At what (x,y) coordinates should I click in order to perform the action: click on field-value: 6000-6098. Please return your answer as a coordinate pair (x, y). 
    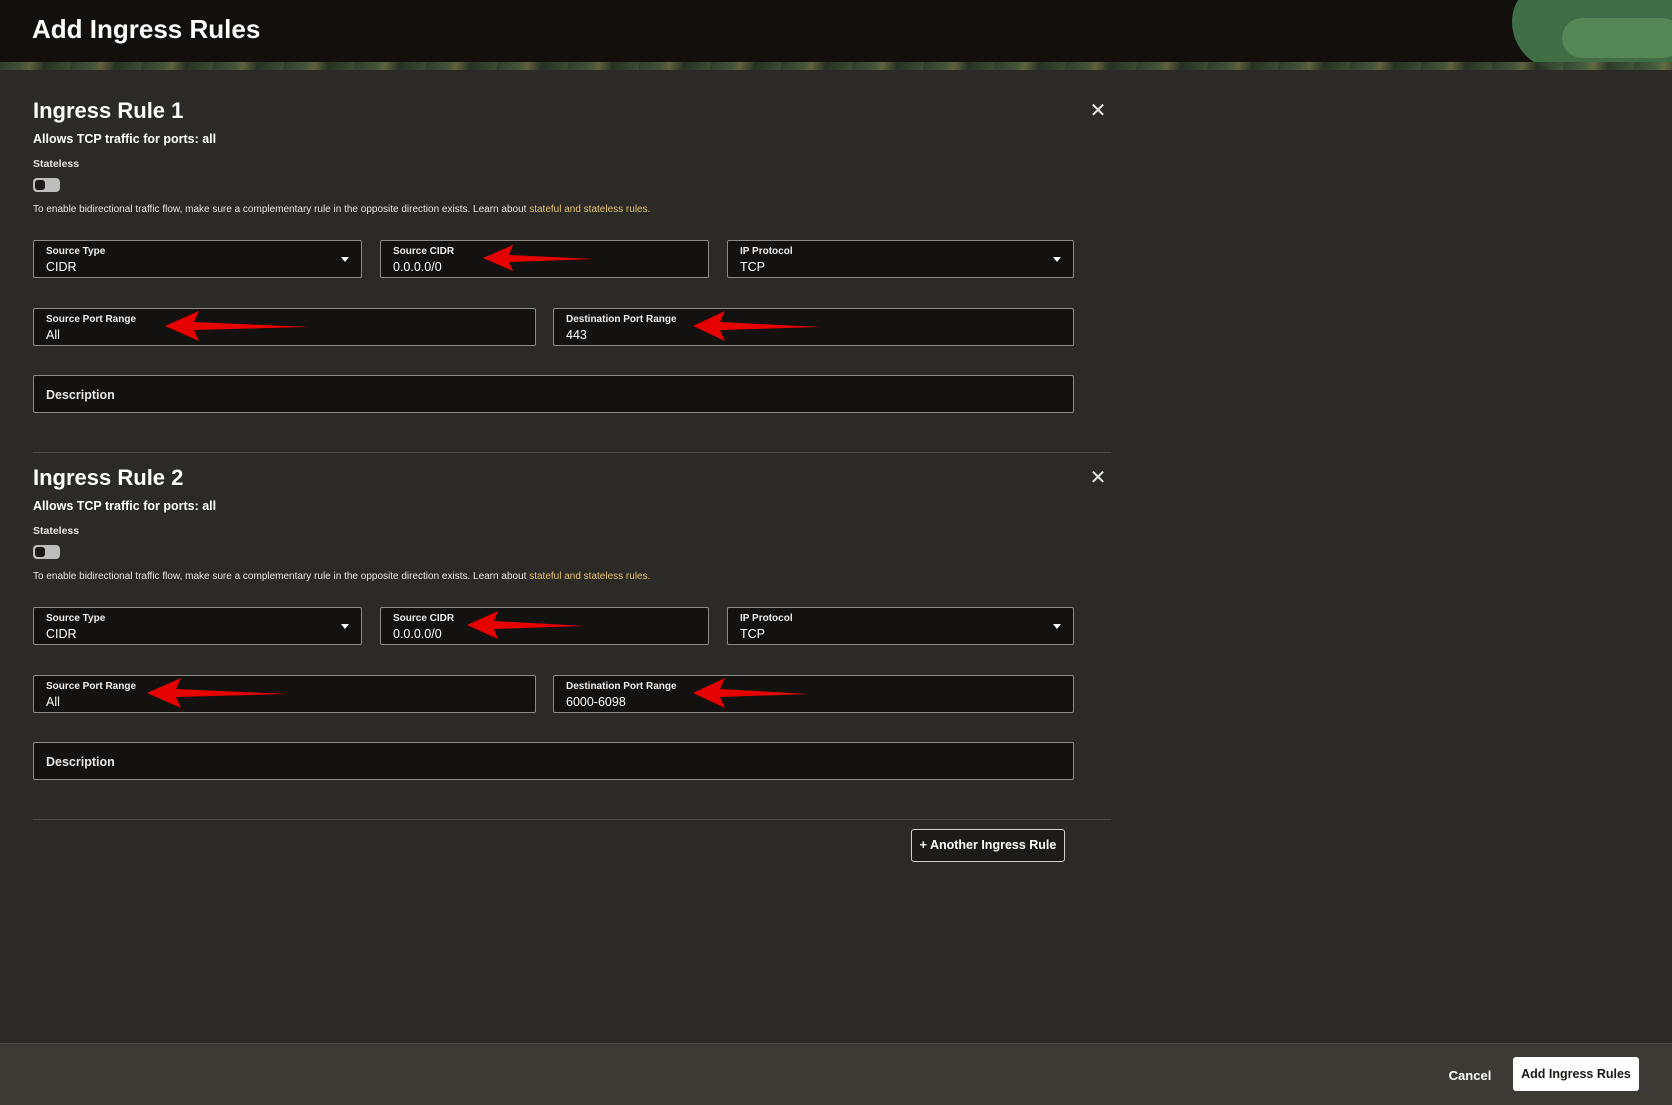
    Looking at the image, I should click on (596, 702).